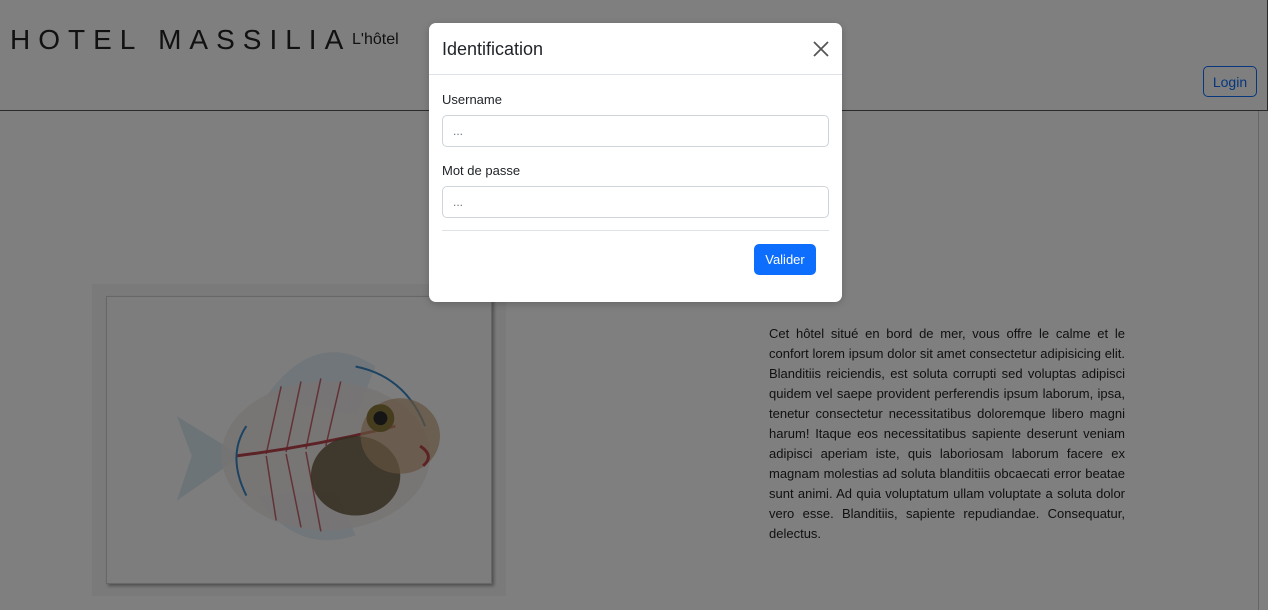 This screenshot has height=610, width=1268. Describe the element at coordinates (481, 170) in the screenshot. I see `password-label: Mot de passe` at that location.